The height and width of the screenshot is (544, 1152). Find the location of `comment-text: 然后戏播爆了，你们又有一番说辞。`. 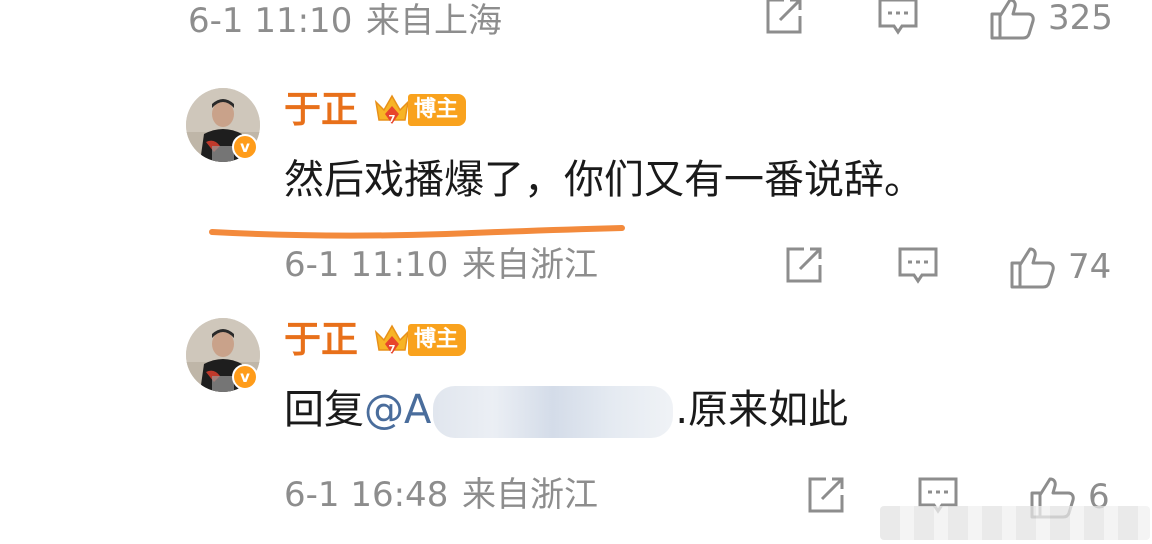

comment-text: 然后戏播爆了，你们又有一番说辞。 is located at coordinates (604, 180).